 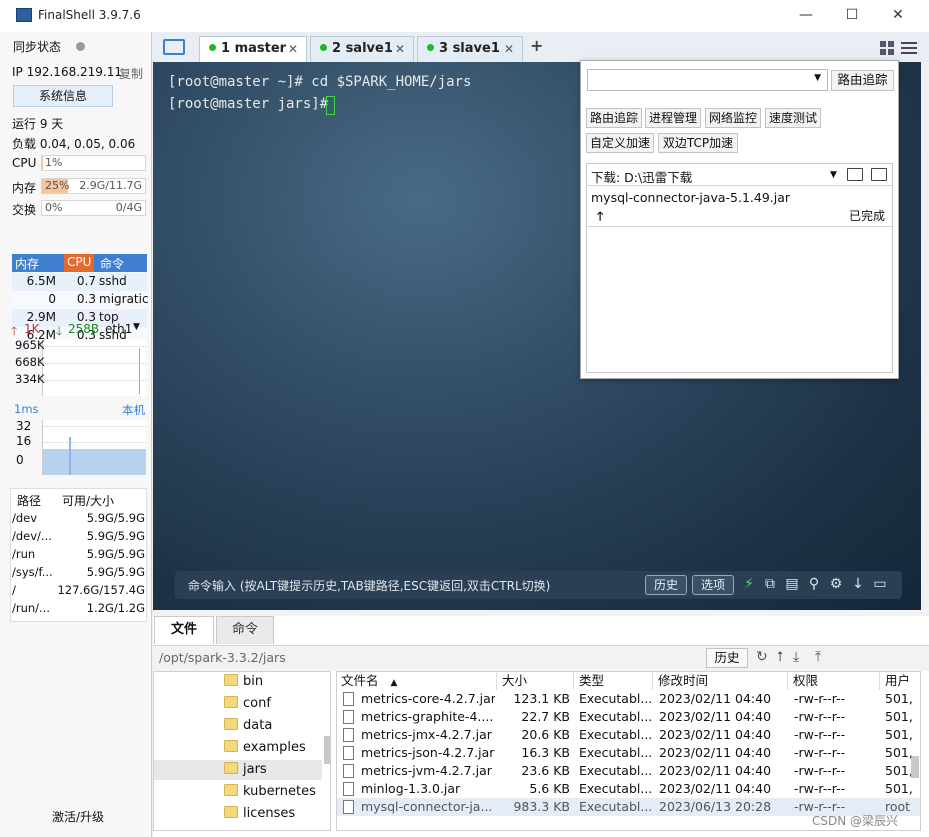 I want to click on disk-row: / 127.6G/157.4G, so click(x=78, y=591).